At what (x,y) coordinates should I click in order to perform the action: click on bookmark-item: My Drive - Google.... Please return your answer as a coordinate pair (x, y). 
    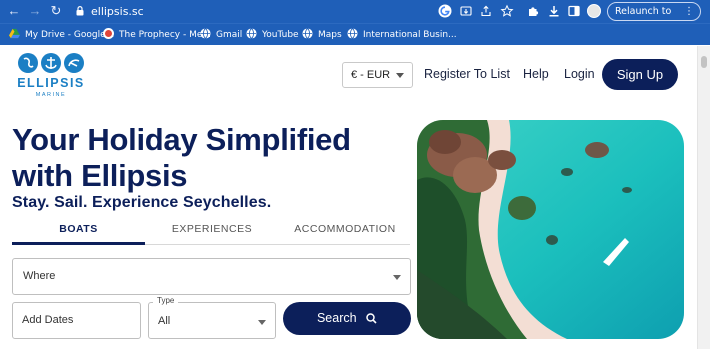
    Looking at the image, I should click on (61, 35).